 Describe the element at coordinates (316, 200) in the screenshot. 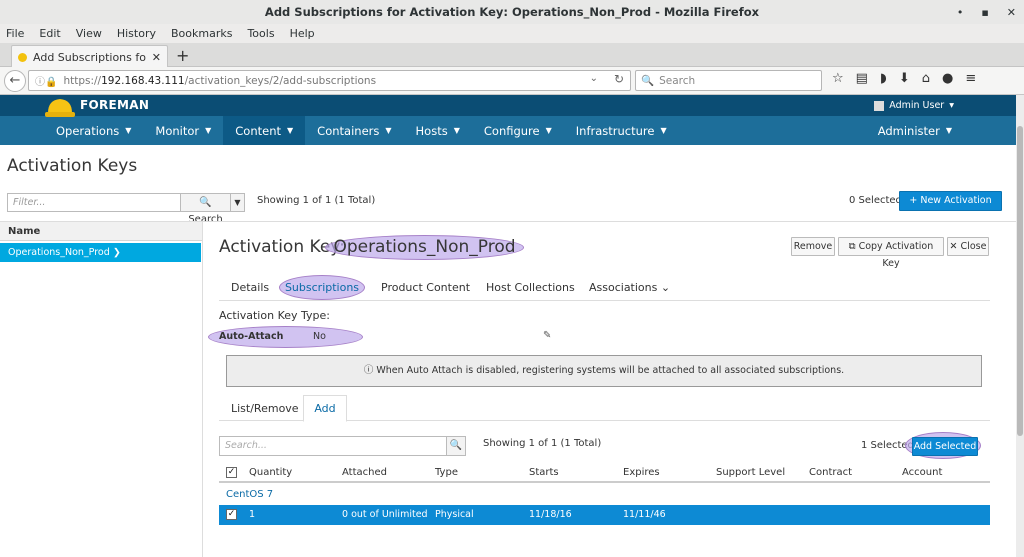

I see `results-count: Showing 1 of 1 (1 Total)` at that location.